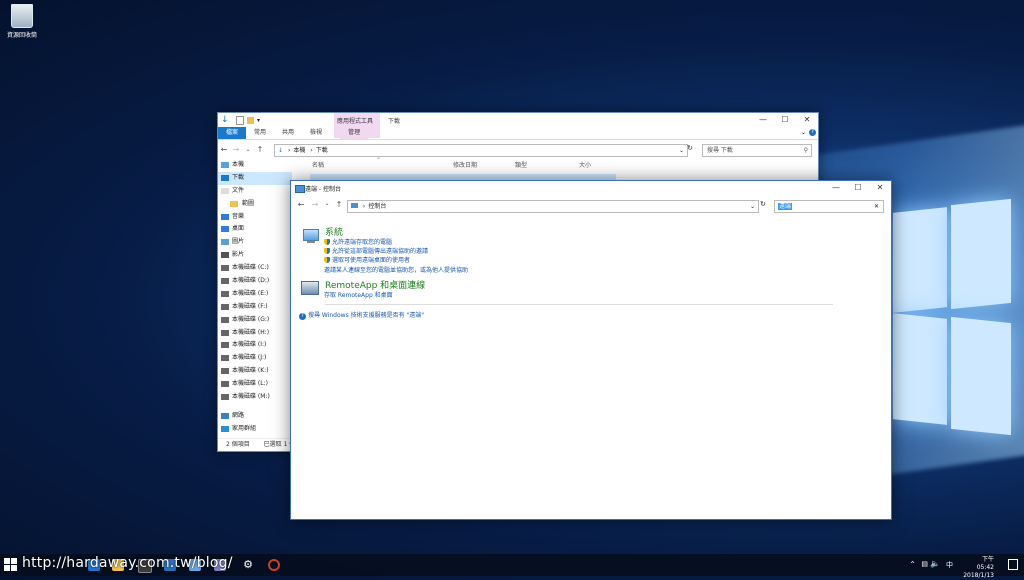  What do you see at coordinates (316, 133) in the screenshot?
I see `tab-view: 檢視` at bounding box center [316, 133].